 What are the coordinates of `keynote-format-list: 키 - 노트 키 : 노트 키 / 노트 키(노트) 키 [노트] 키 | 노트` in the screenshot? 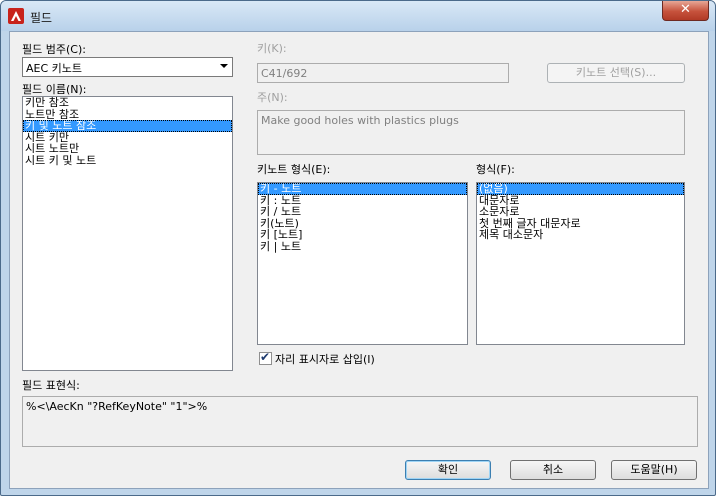 It's located at (362, 263).